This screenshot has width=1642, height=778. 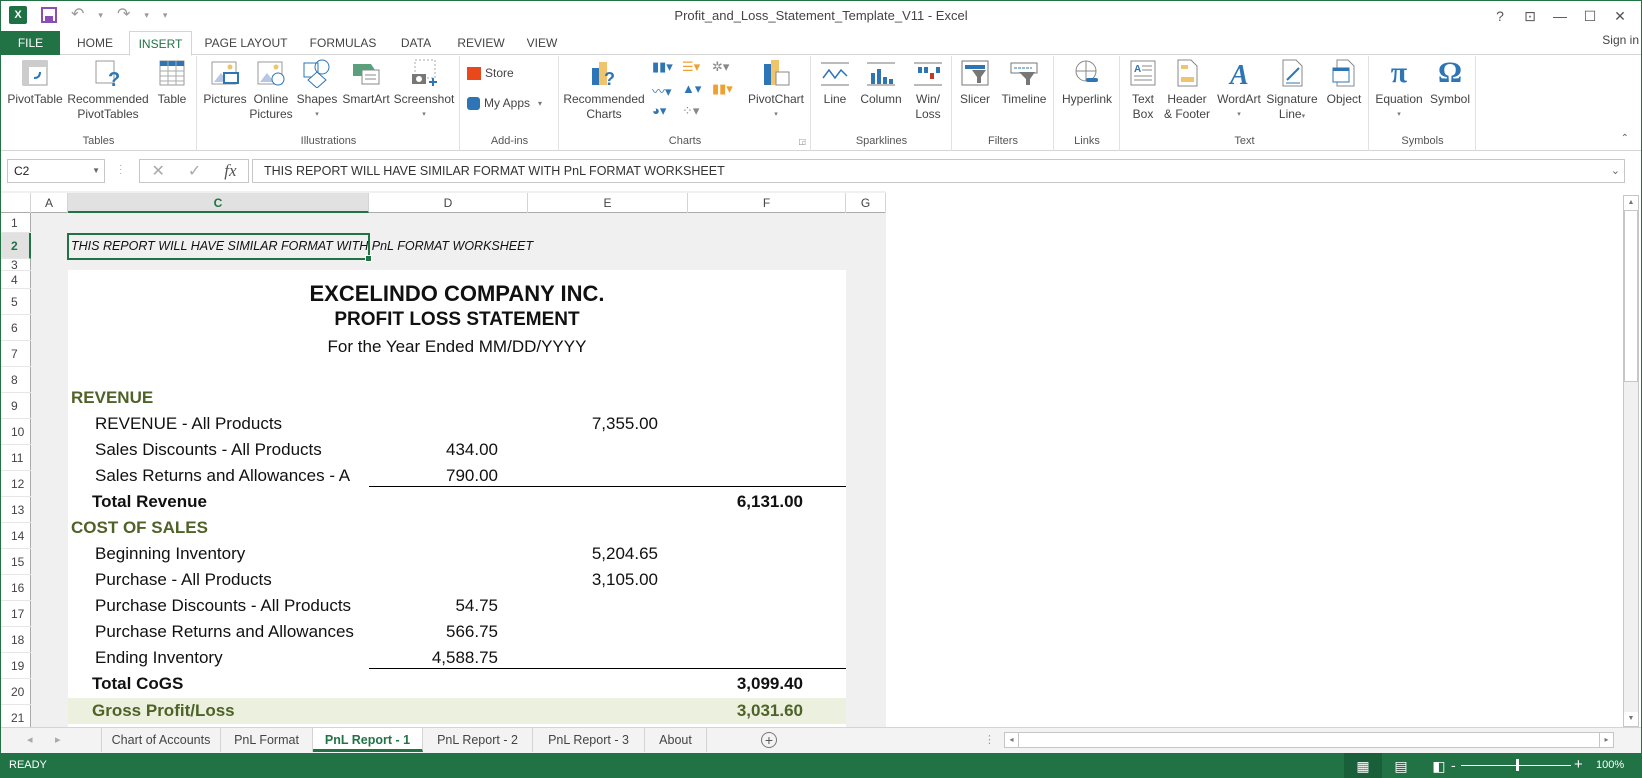 I want to click on select-all-button, so click(x=16, y=203).